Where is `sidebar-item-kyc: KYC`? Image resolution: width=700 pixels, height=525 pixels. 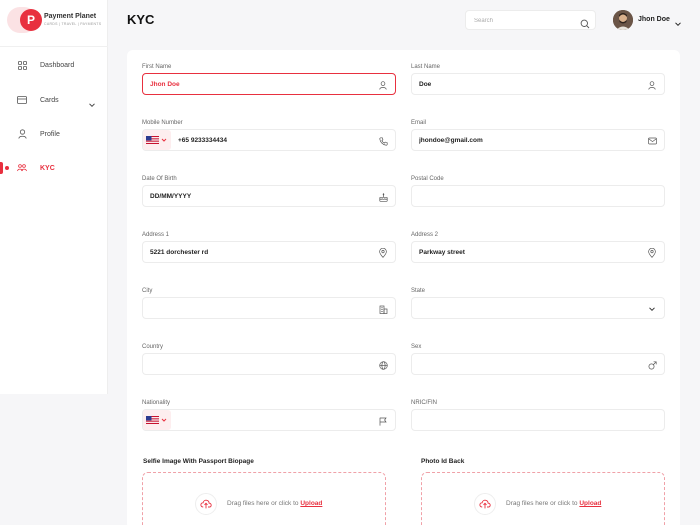
sidebar-item-kyc: KYC is located at coordinates (54, 168).